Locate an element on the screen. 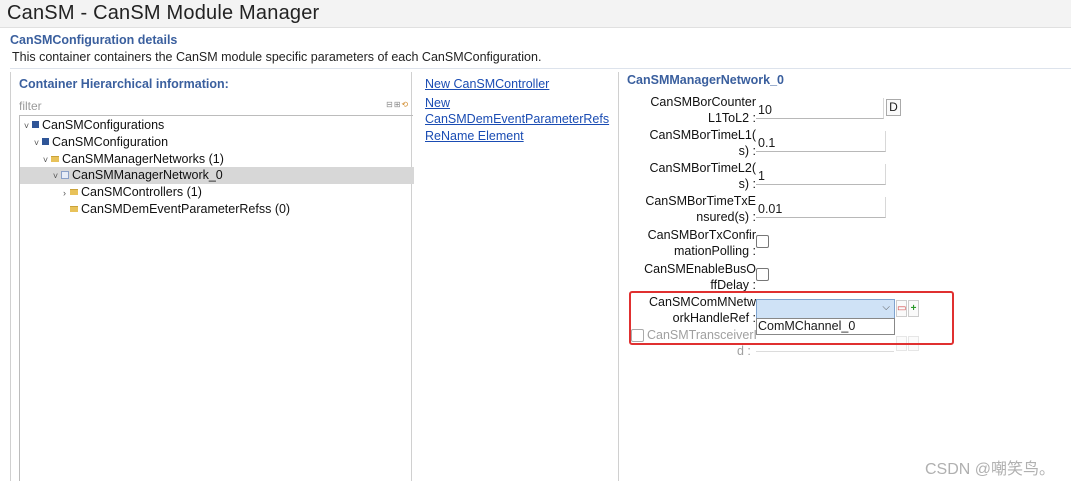 The image size is (1071, 481). bor-time-tx-input: 0.01 is located at coordinates (821, 207).